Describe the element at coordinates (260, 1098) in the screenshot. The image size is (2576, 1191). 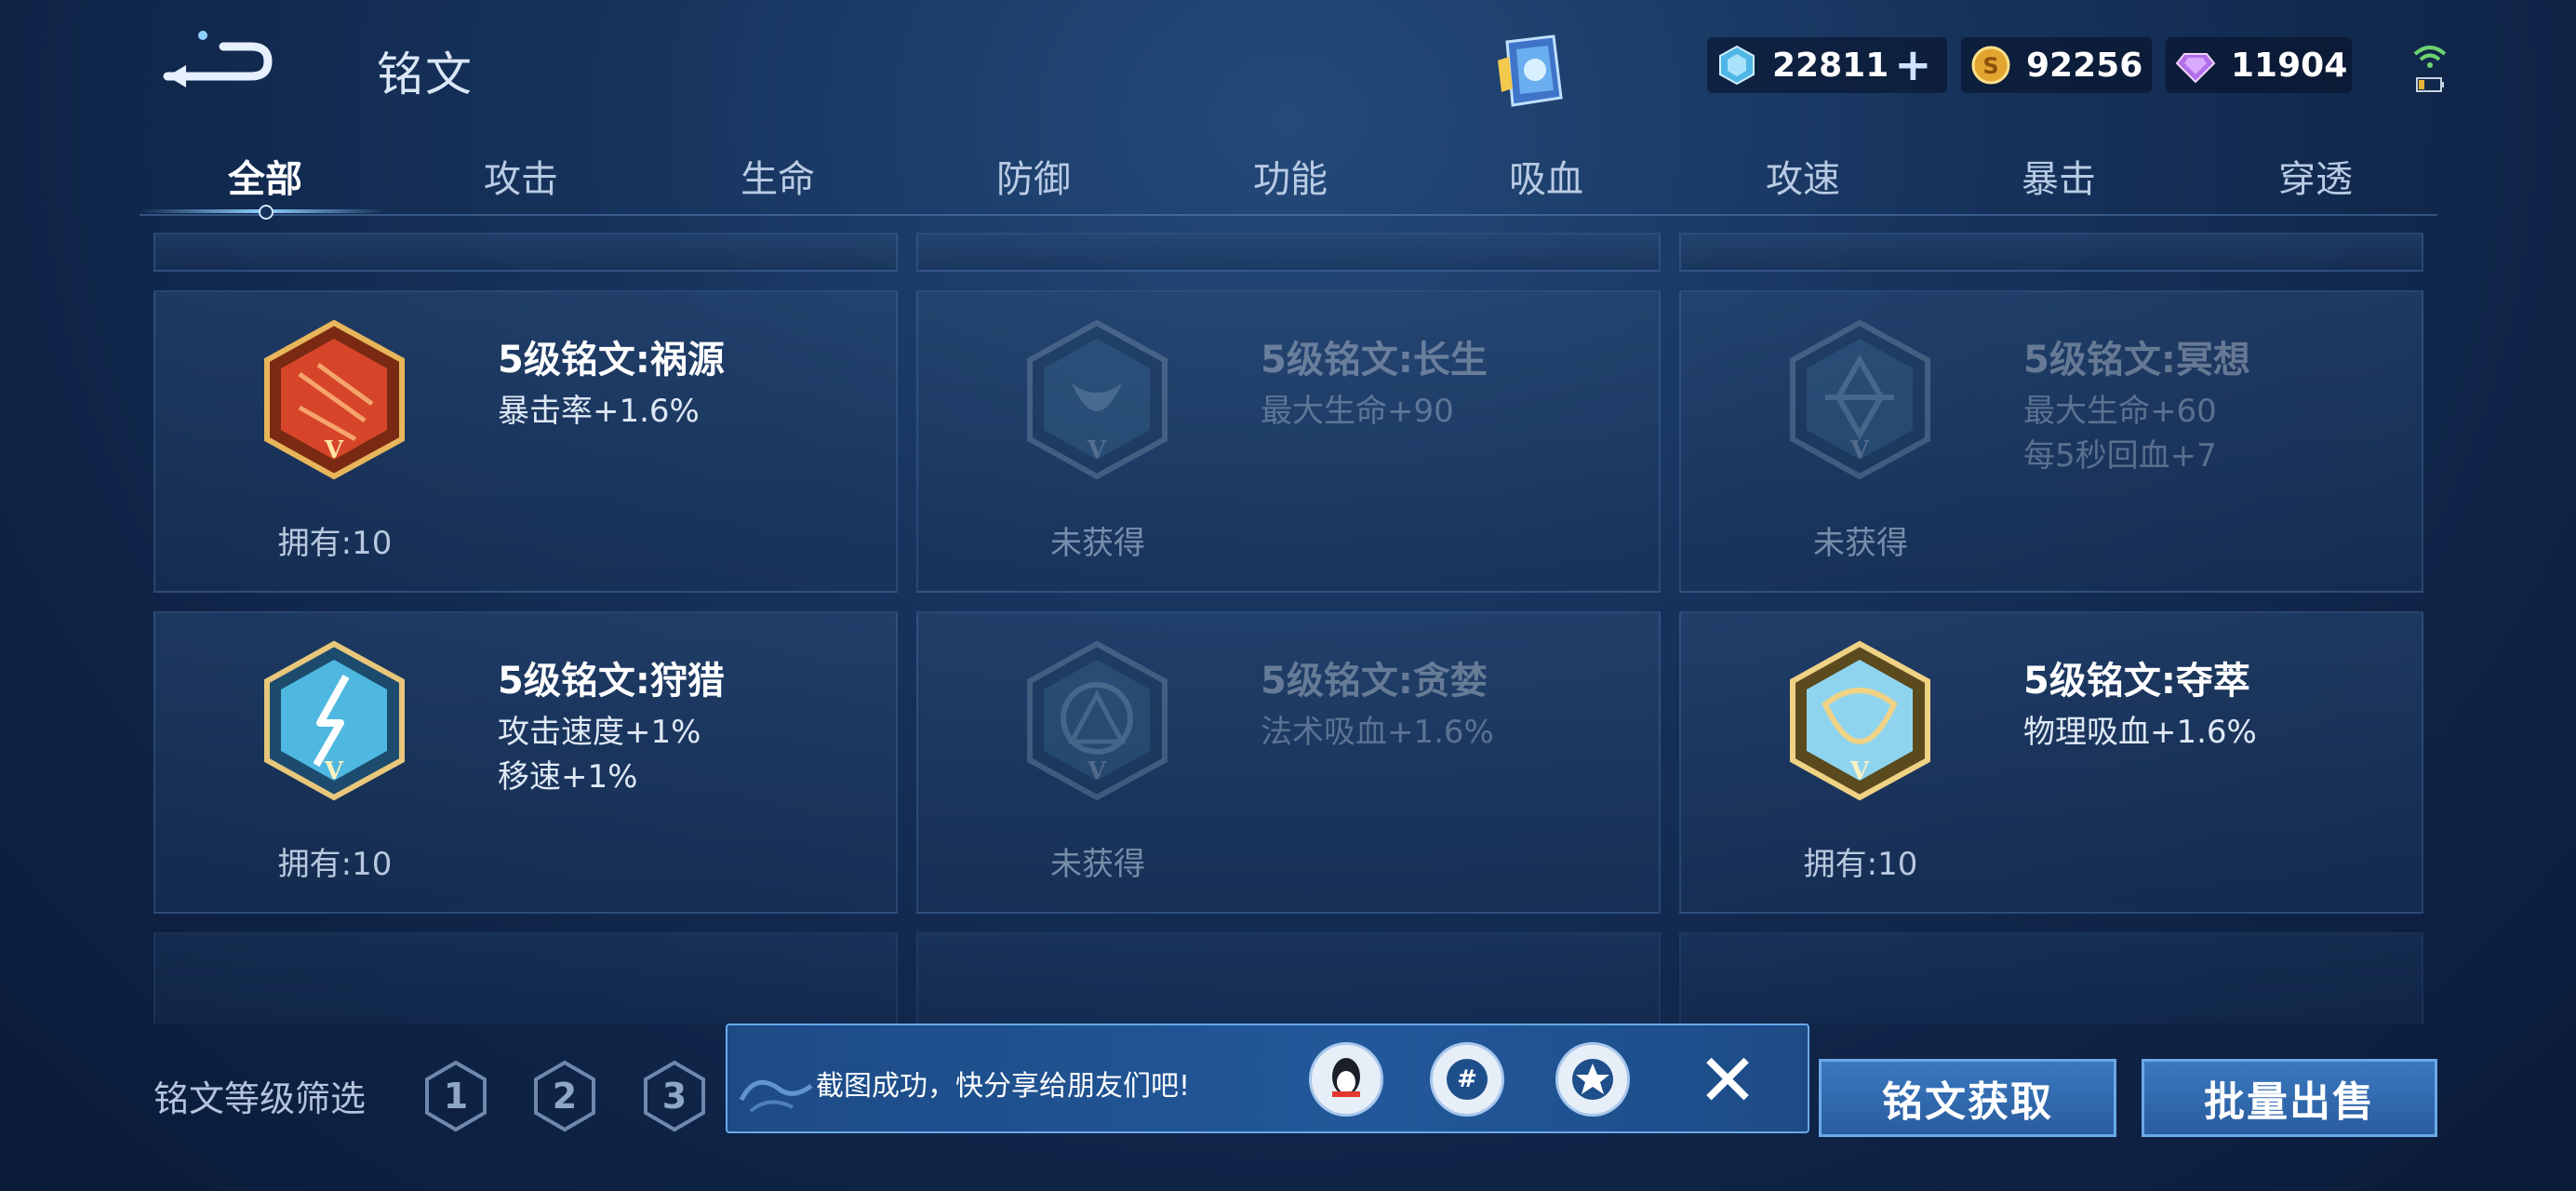
I see `level-filter-label: 铭文等级筛选` at that location.